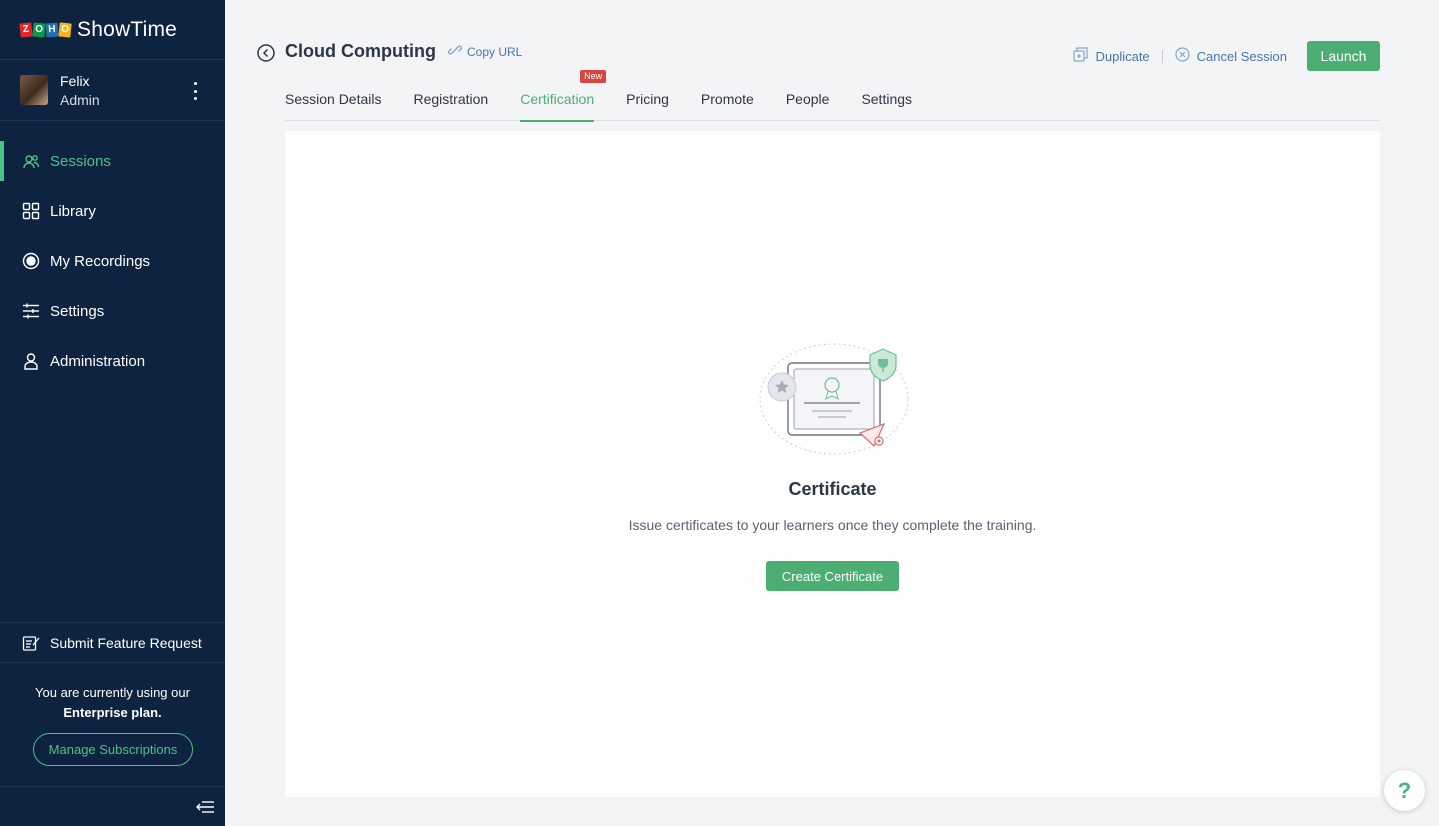 Image resolution: width=1439 pixels, height=826 pixels. I want to click on tab-registration: Registration, so click(451, 98).